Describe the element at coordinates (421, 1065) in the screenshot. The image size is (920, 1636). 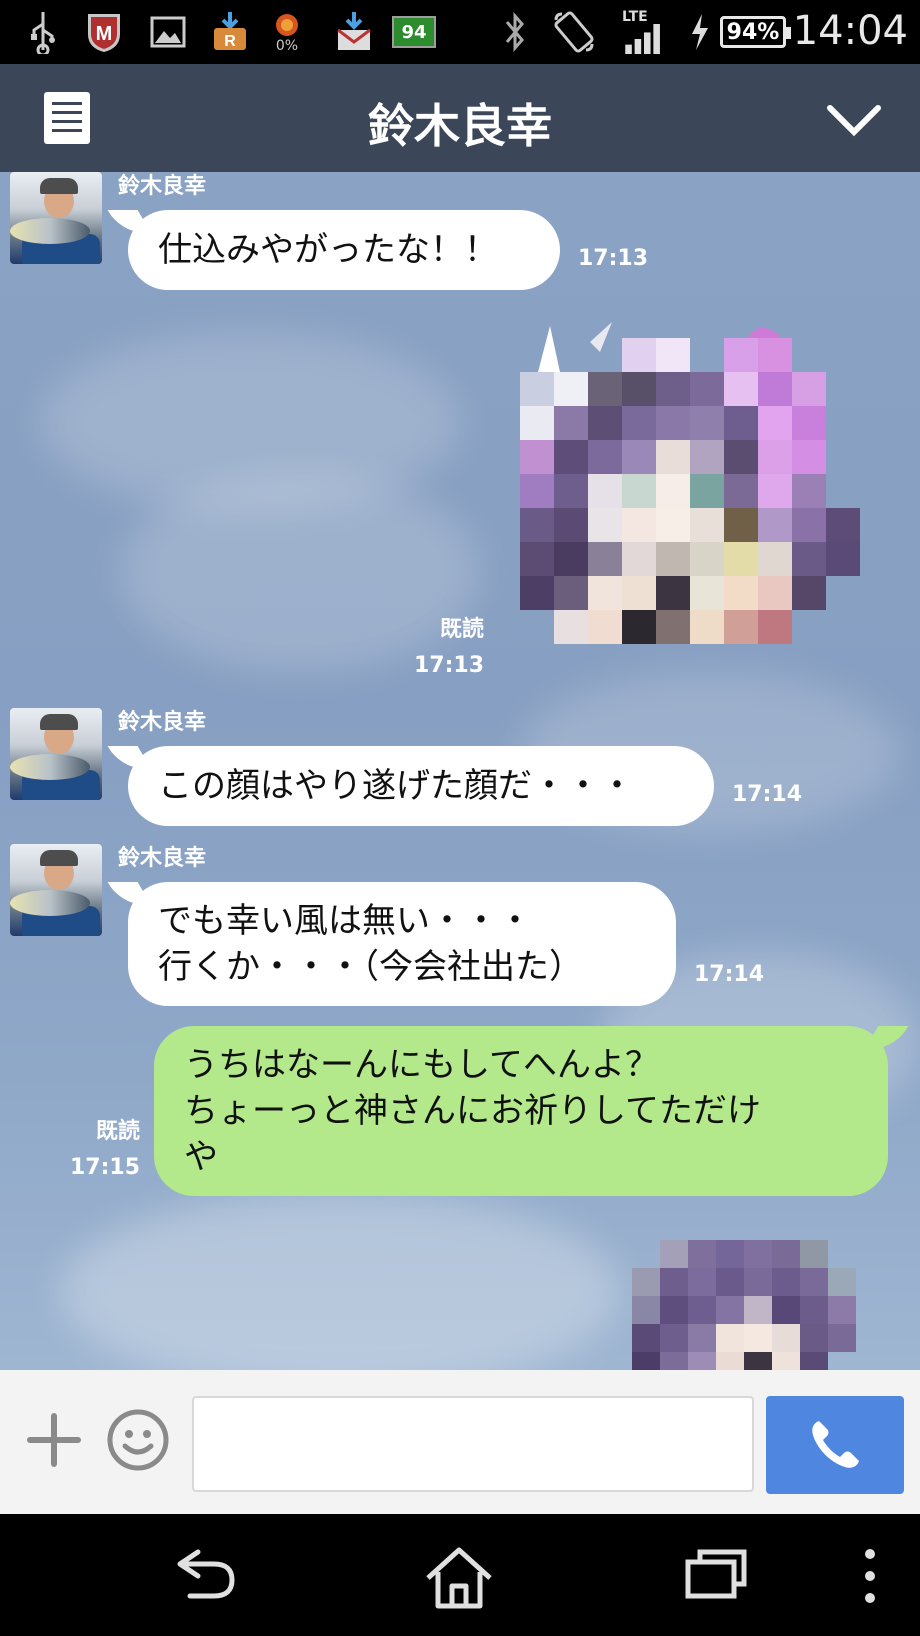
I see `message-line: うちはなーんにもしてへんよ？` at that location.